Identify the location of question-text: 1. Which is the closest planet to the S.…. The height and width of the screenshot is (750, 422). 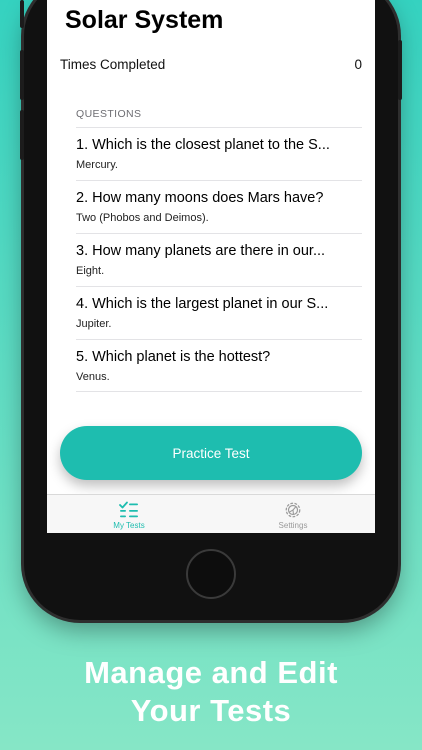
(203, 145).